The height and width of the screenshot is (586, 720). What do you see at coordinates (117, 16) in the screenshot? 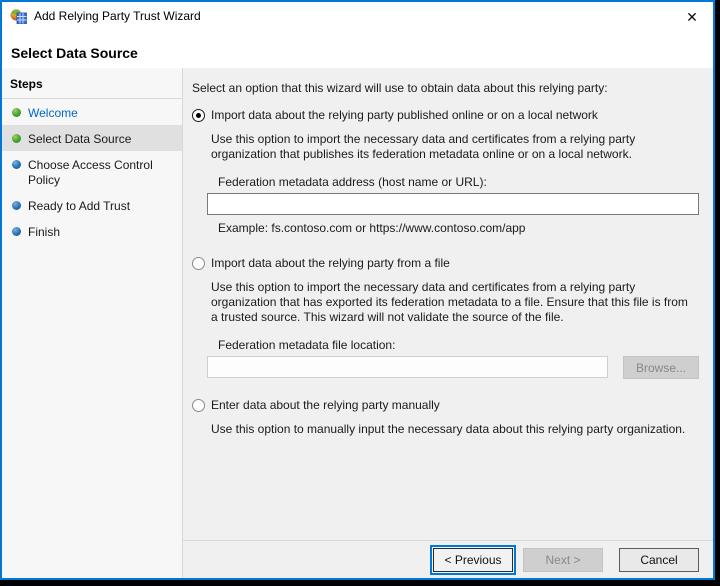
I see `window-title: Add Relying Party Trust Wizard` at bounding box center [117, 16].